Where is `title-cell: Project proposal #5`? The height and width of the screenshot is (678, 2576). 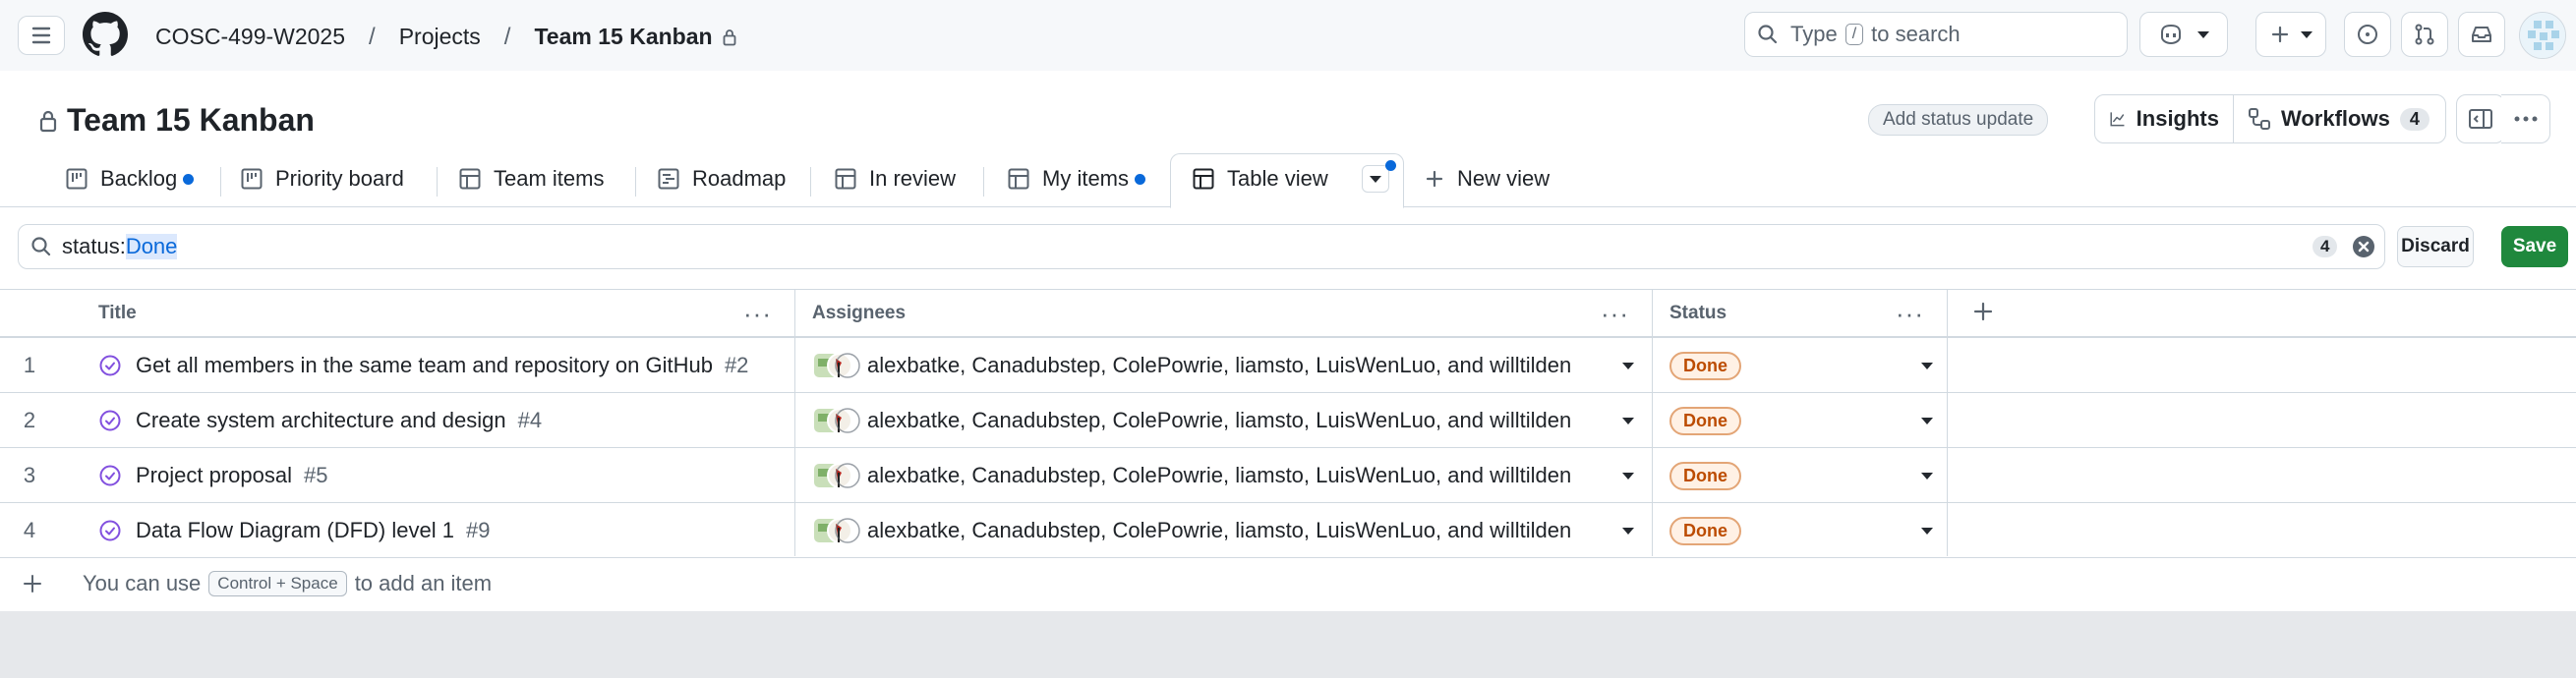
title-cell: Project proposal #5 is located at coordinates (212, 476).